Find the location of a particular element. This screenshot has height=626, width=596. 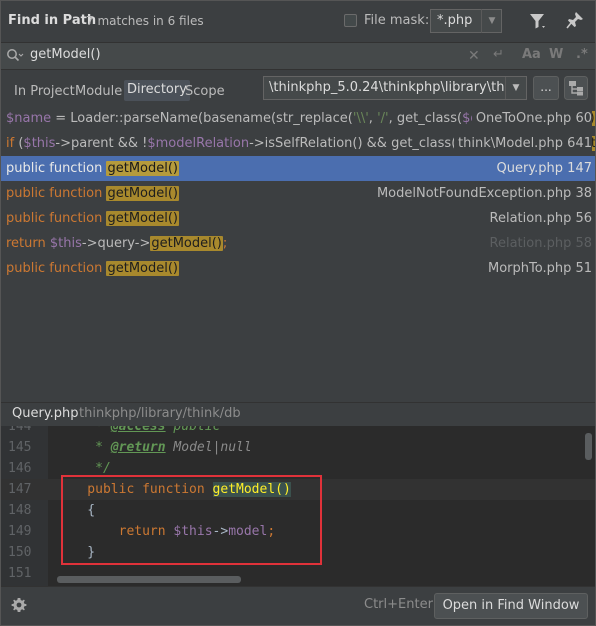

match-case-icon: Aa is located at coordinates (531, 54).